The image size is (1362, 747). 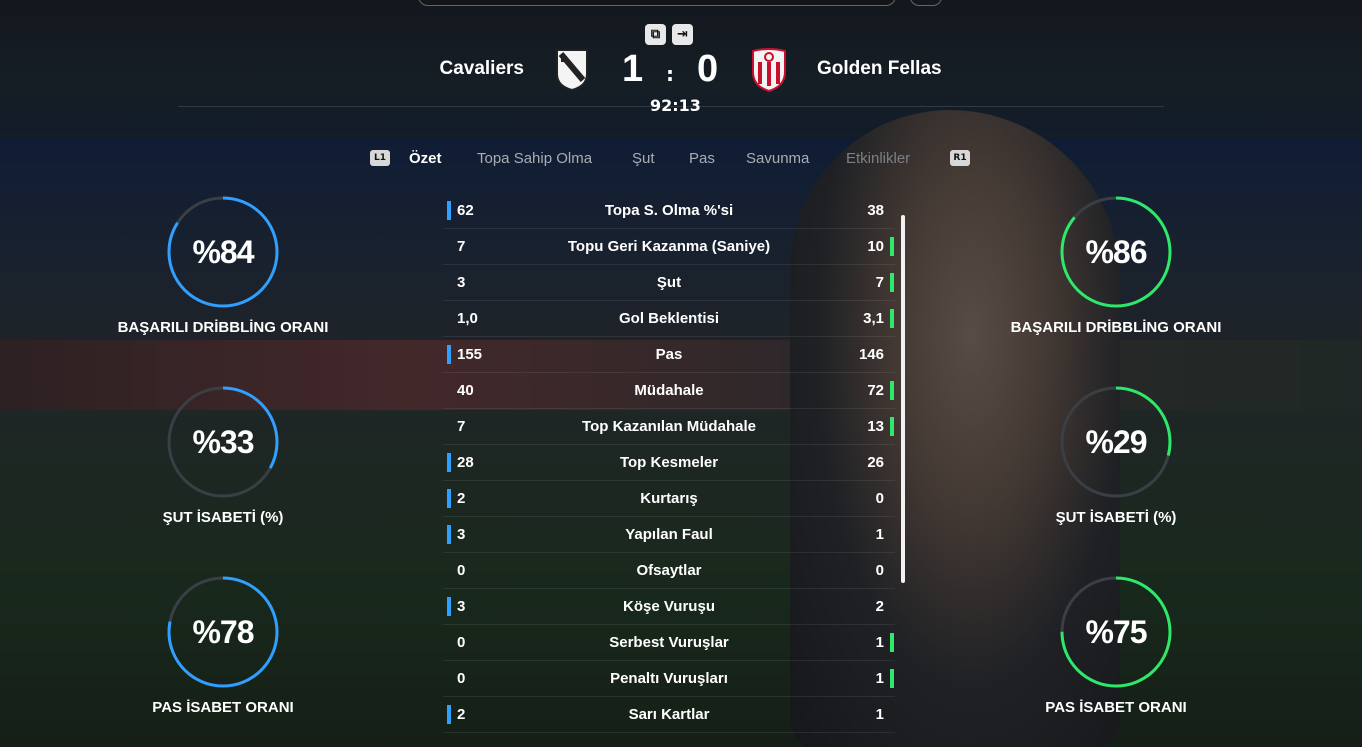 I want to click on away-value: 2, so click(x=879, y=606).